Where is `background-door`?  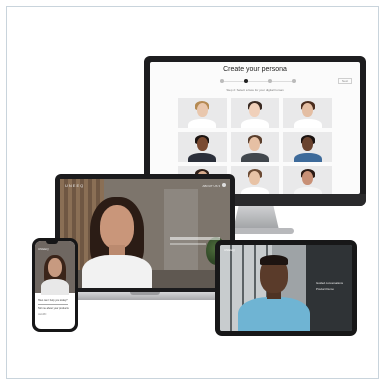
background-door is located at coordinates (181, 234).